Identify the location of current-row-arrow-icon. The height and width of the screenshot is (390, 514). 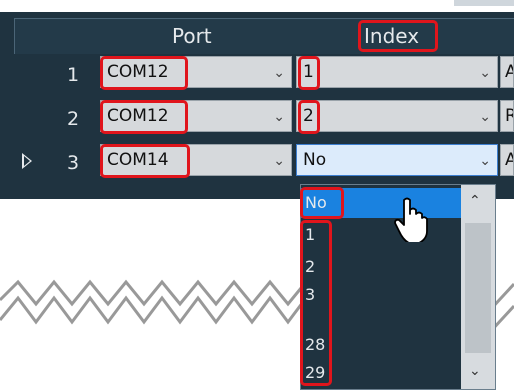
(27, 161).